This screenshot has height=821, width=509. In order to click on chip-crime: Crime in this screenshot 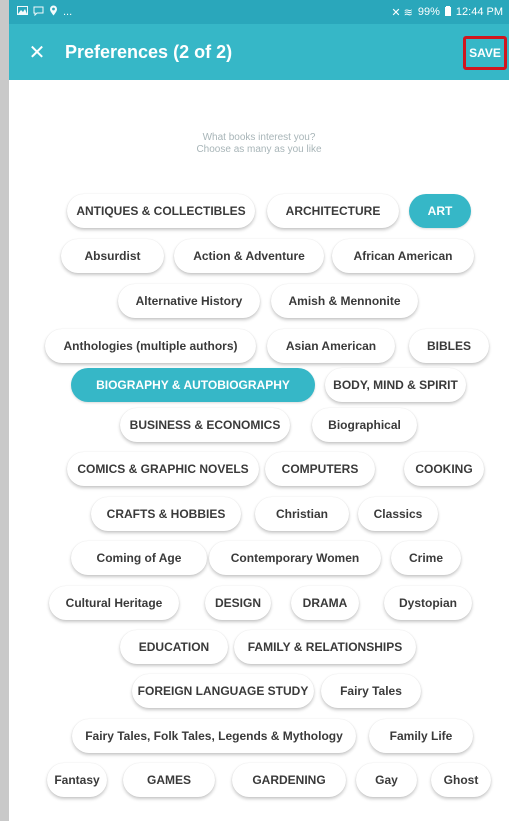, I will do `click(426, 558)`.